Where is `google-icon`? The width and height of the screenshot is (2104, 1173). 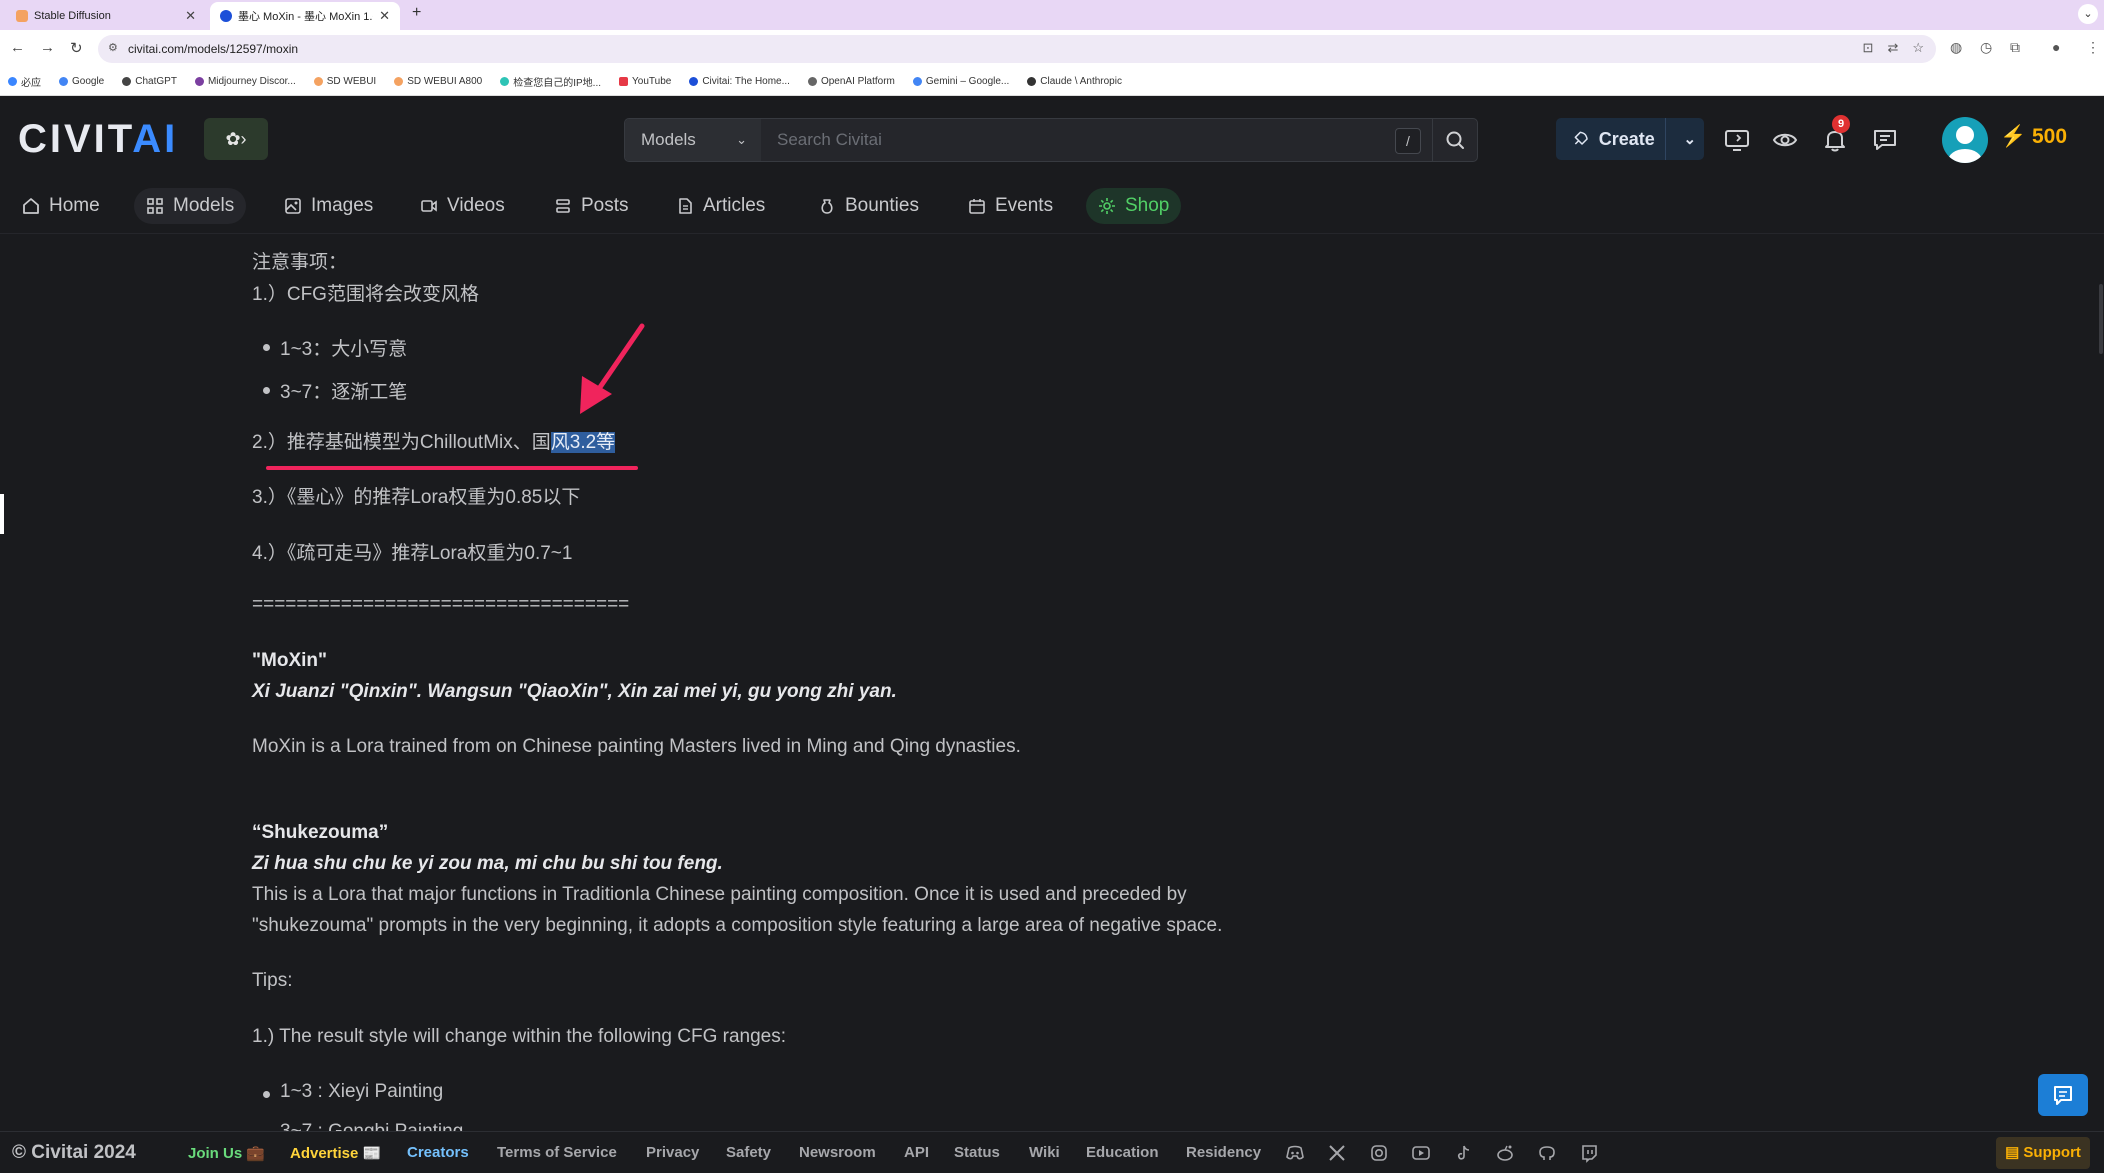
google-icon is located at coordinates (63, 81).